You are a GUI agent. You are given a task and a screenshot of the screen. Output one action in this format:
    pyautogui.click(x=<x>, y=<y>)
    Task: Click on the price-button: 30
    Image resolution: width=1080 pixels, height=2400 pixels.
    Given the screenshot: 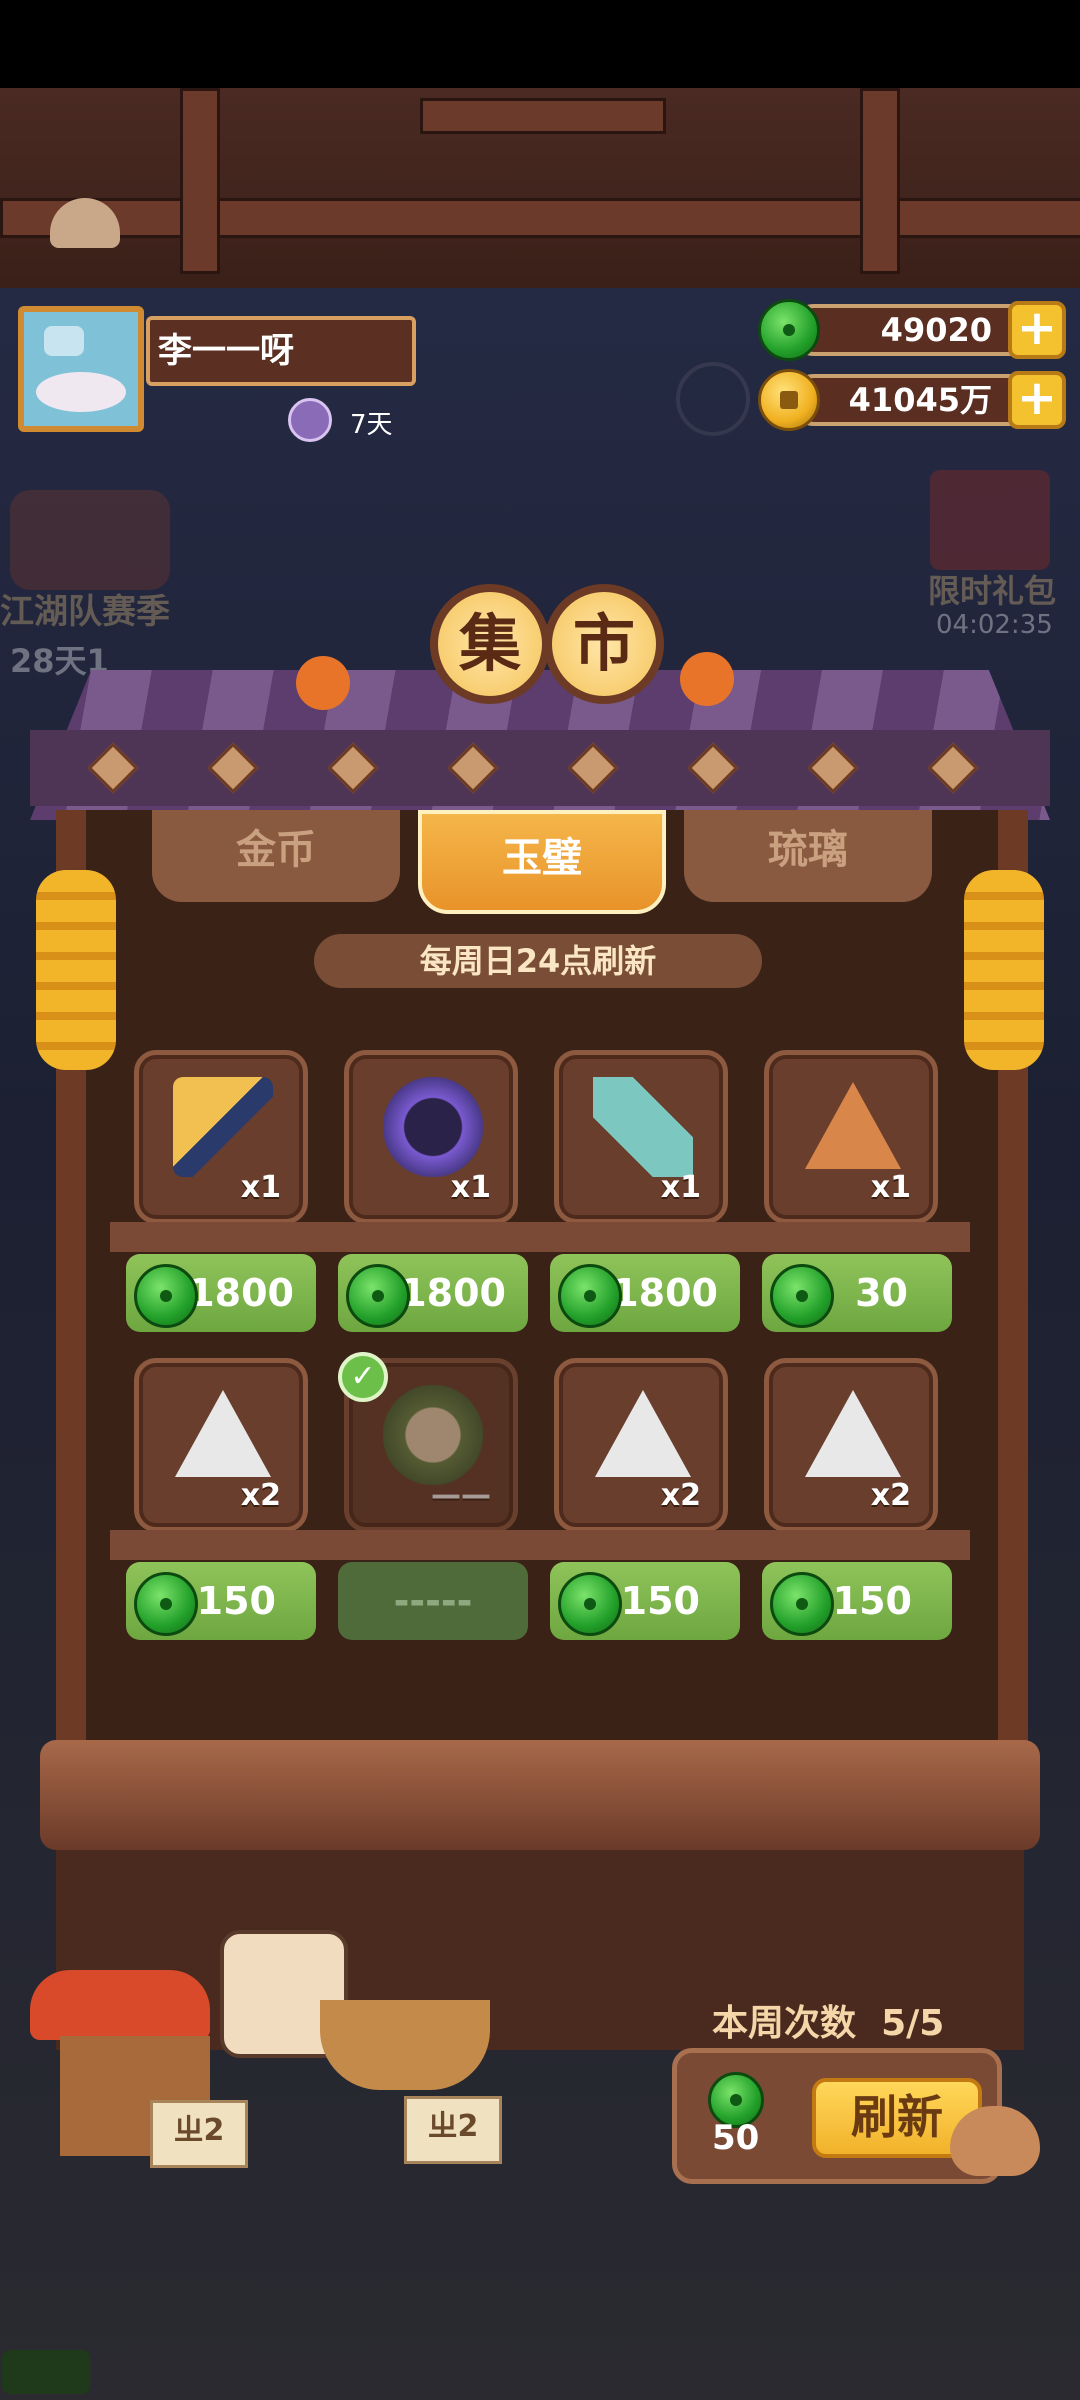 What is the action you would take?
    pyautogui.click(x=857, y=1293)
    